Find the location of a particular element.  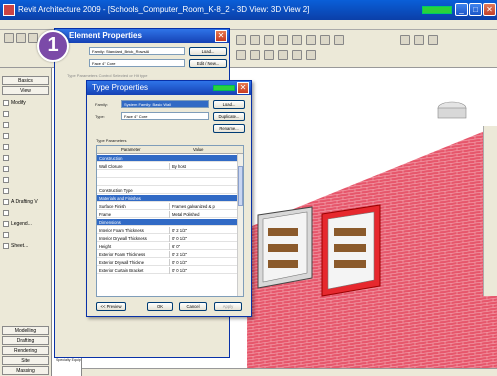

type-properties-close-icon: ✕ is located at coordinates (243, 88).